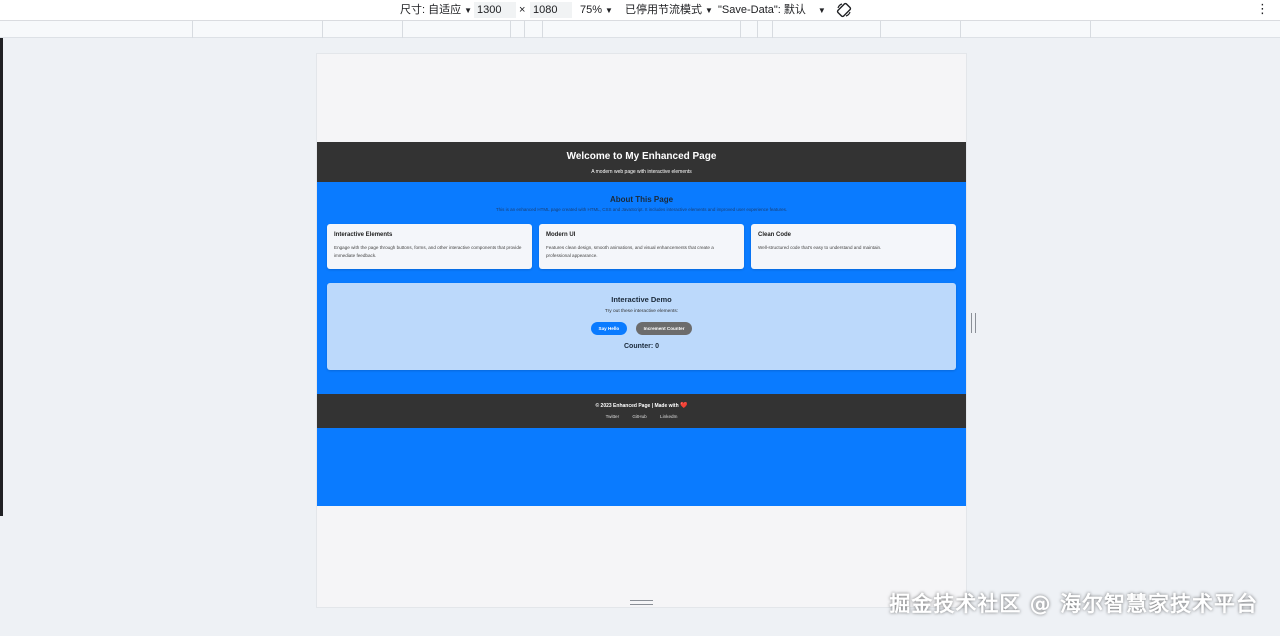  What do you see at coordinates (431, 10) in the screenshot?
I see `dimensions-label: 尺寸: 自适应` at bounding box center [431, 10].